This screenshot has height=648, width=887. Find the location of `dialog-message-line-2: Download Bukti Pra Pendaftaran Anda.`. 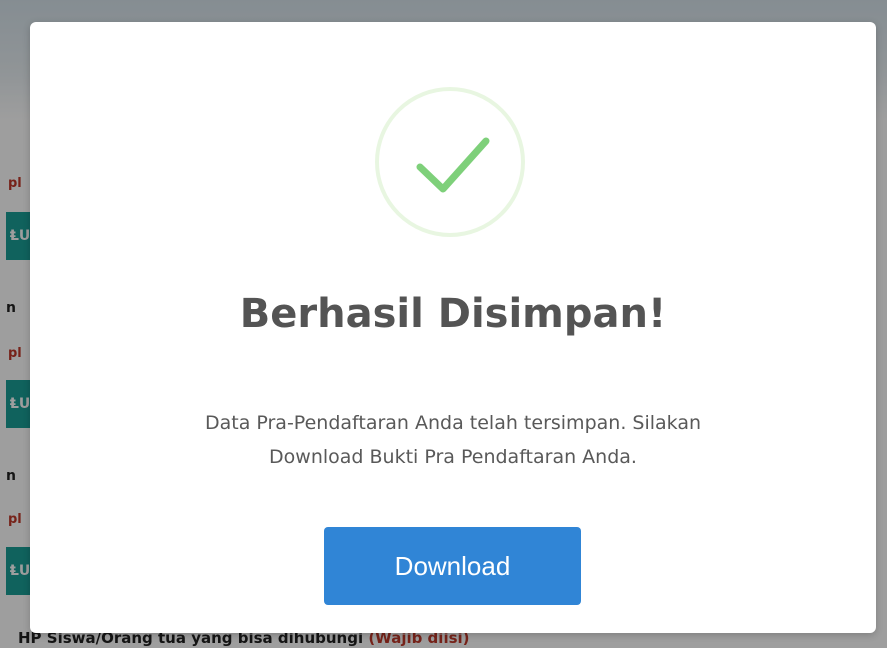

dialog-message-line-2: Download Bukti Pra Pendaftaran Anda. is located at coordinates (453, 457).